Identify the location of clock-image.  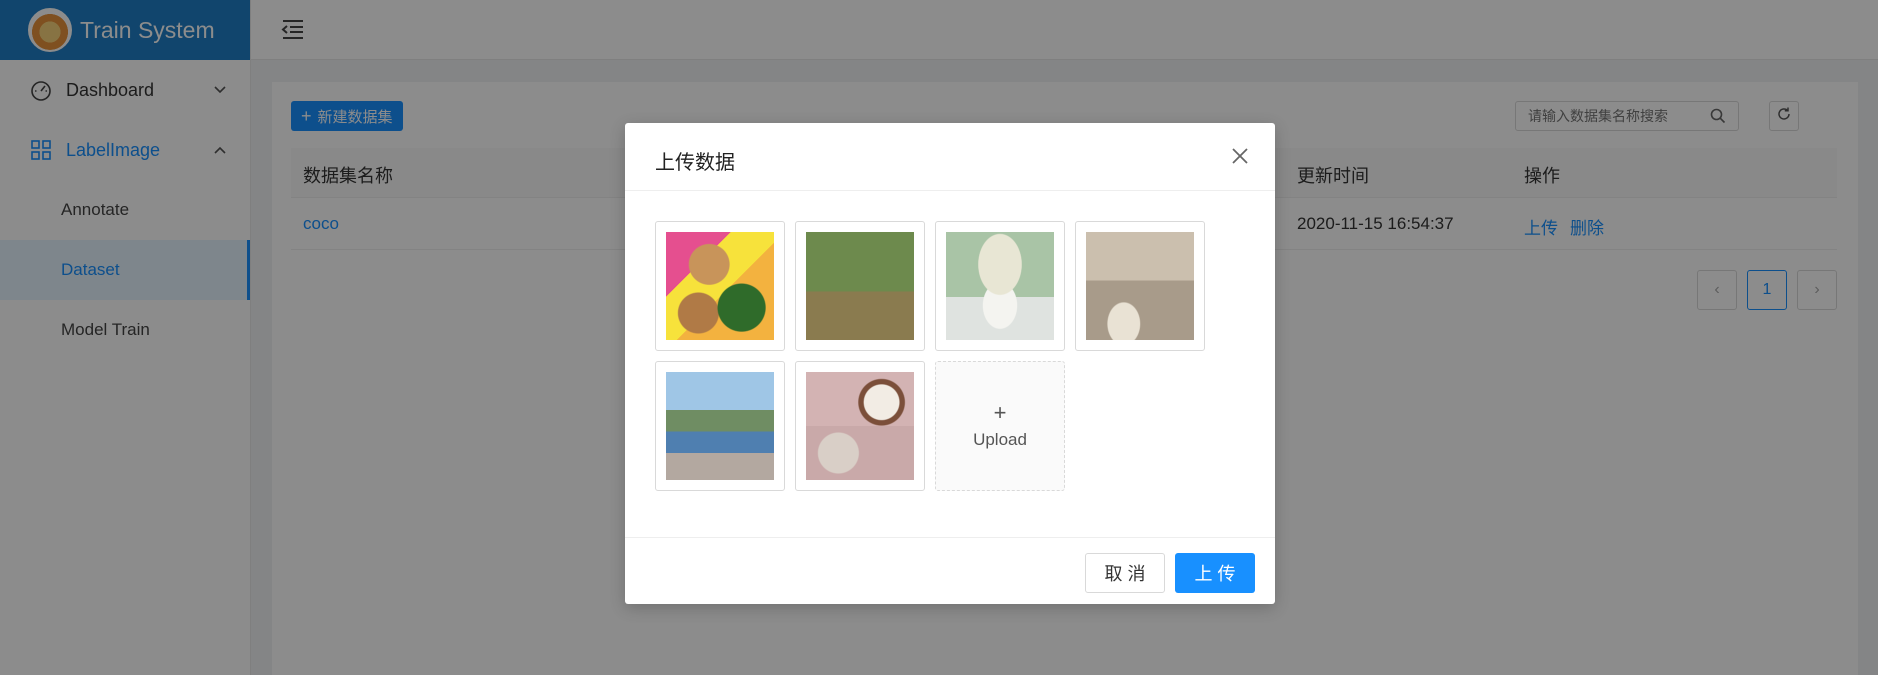
(860, 426).